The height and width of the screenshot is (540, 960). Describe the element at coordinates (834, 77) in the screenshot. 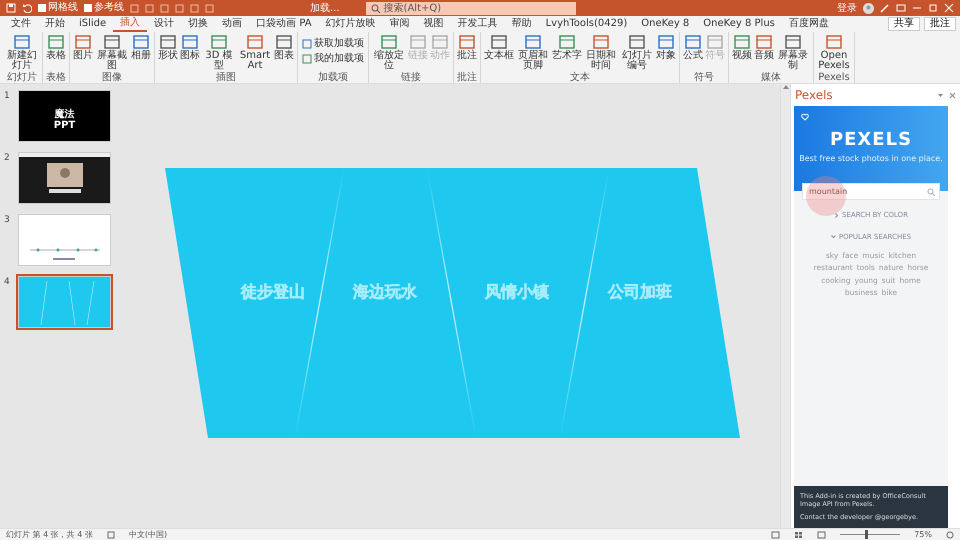

I see `group-label: Pexels` at that location.